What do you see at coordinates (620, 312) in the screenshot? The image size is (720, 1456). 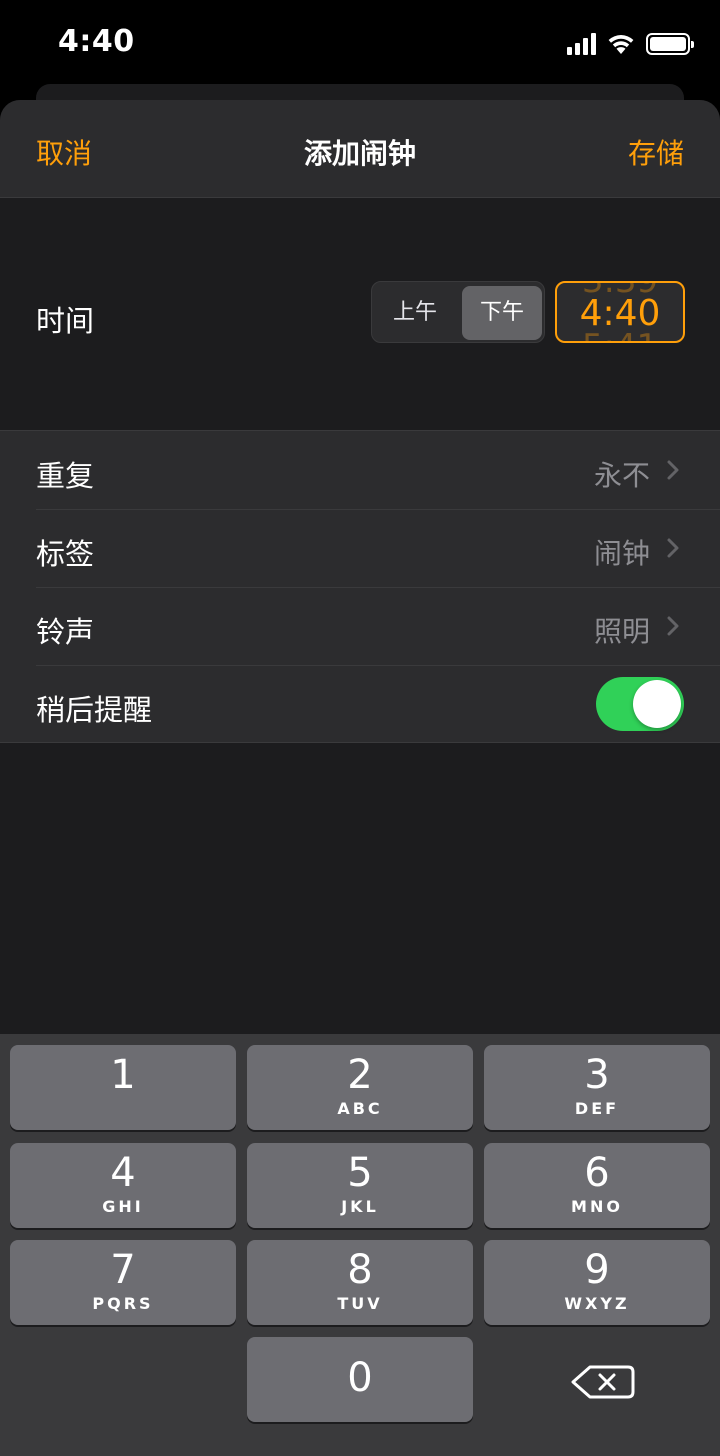 I see `time-input-field: 3:39 4:40 5:41` at bounding box center [620, 312].